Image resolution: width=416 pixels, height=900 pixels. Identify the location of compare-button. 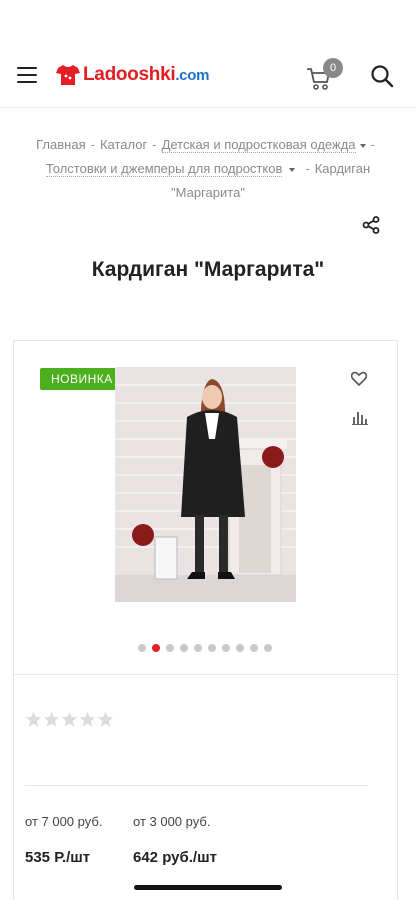
(360, 418).